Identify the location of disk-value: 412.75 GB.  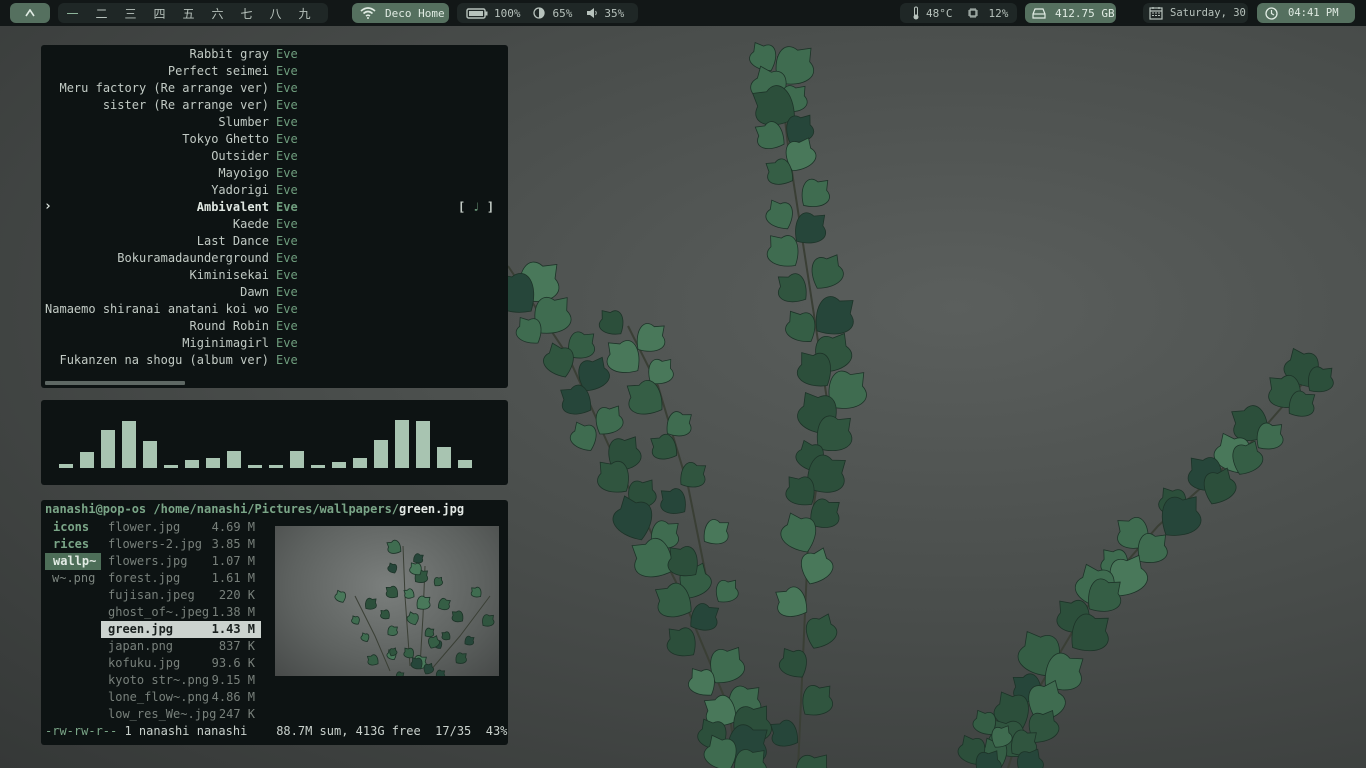
(1085, 13).